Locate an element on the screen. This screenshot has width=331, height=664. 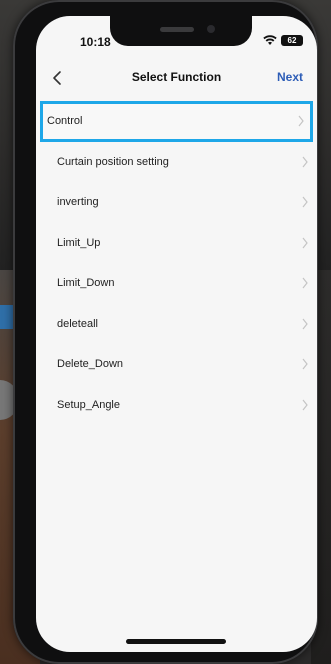
list-item-curtain-position-setting: Curtain position setting is located at coordinates (176, 162).